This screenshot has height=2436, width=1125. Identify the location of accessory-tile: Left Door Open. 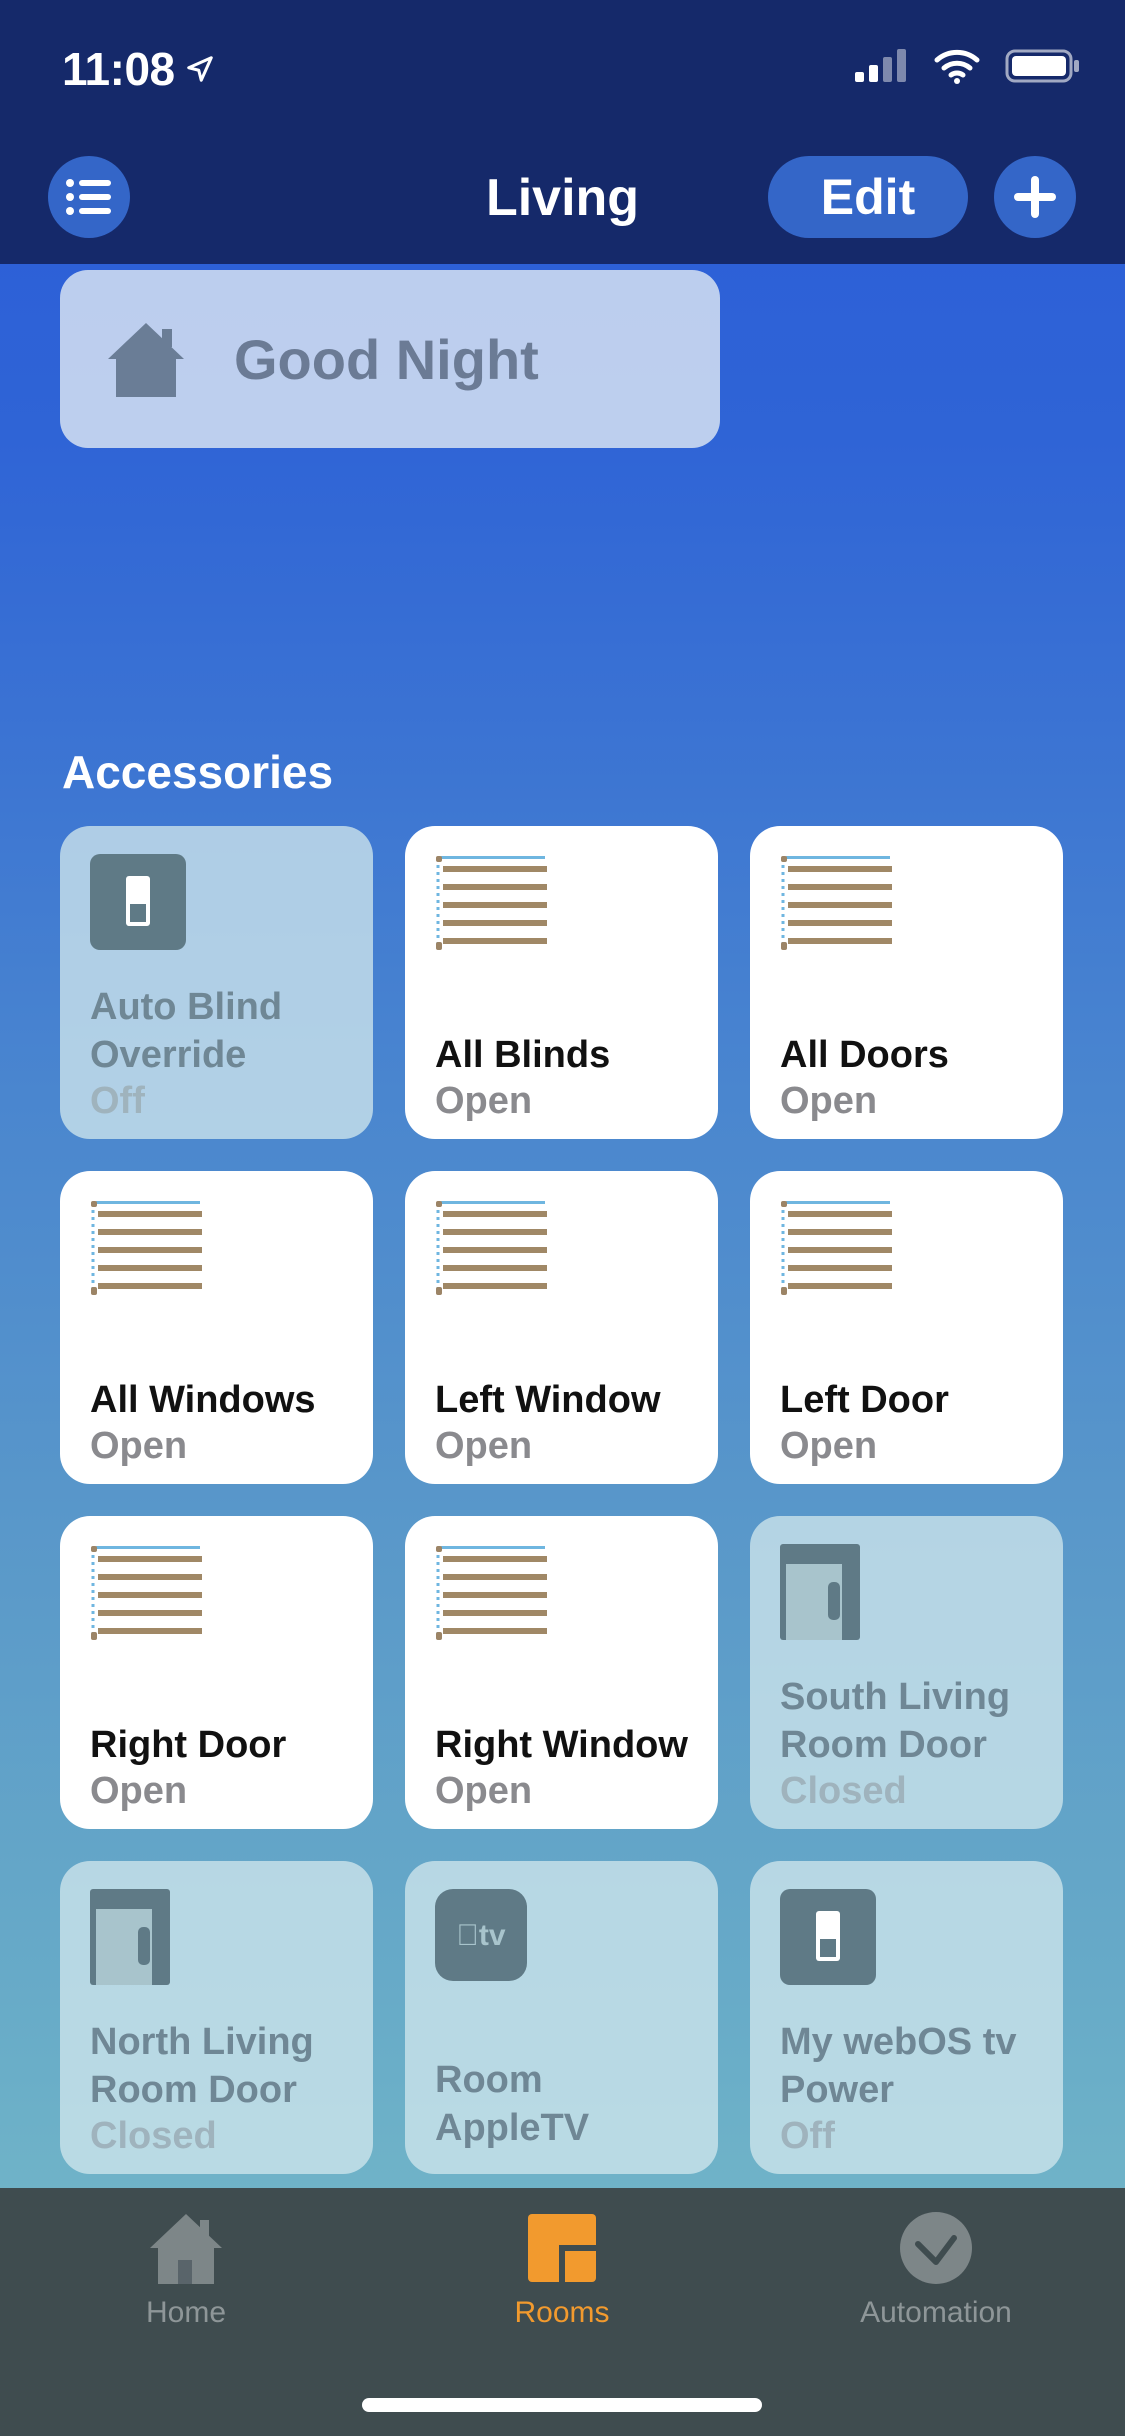
(906, 1327).